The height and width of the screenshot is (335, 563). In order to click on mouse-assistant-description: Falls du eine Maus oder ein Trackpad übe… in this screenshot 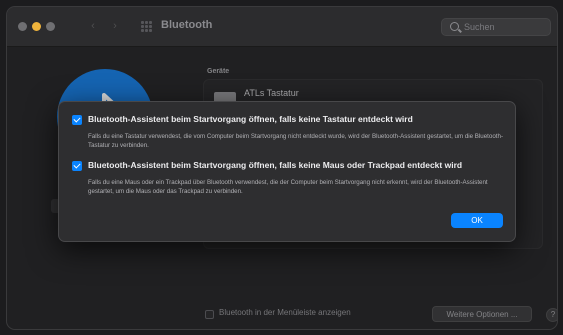, I will do `click(288, 187)`.